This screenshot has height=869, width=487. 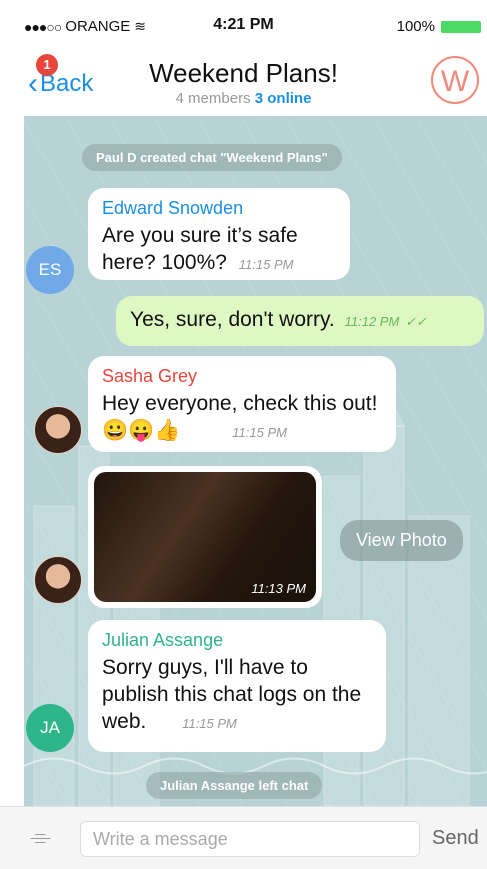 I want to click on chat-subtitle: 4 members 3 online, so click(x=243, y=98).